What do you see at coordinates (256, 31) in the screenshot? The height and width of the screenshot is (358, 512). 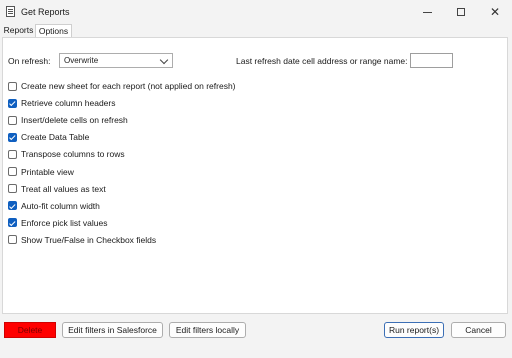 I see `tab-bar: Reports Options` at bounding box center [256, 31].